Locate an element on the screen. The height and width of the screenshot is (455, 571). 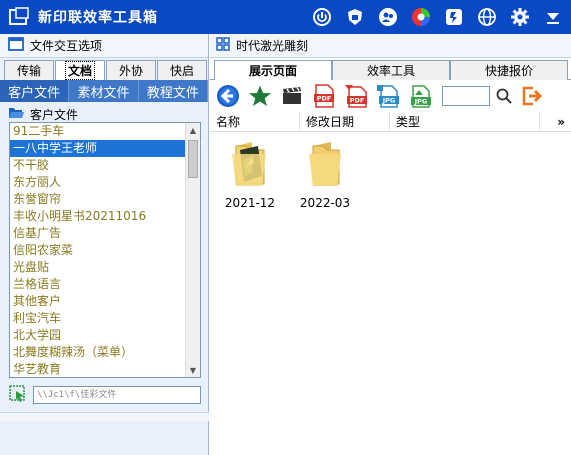
list-item: 北大学园 is located at coordinates (98, 335).